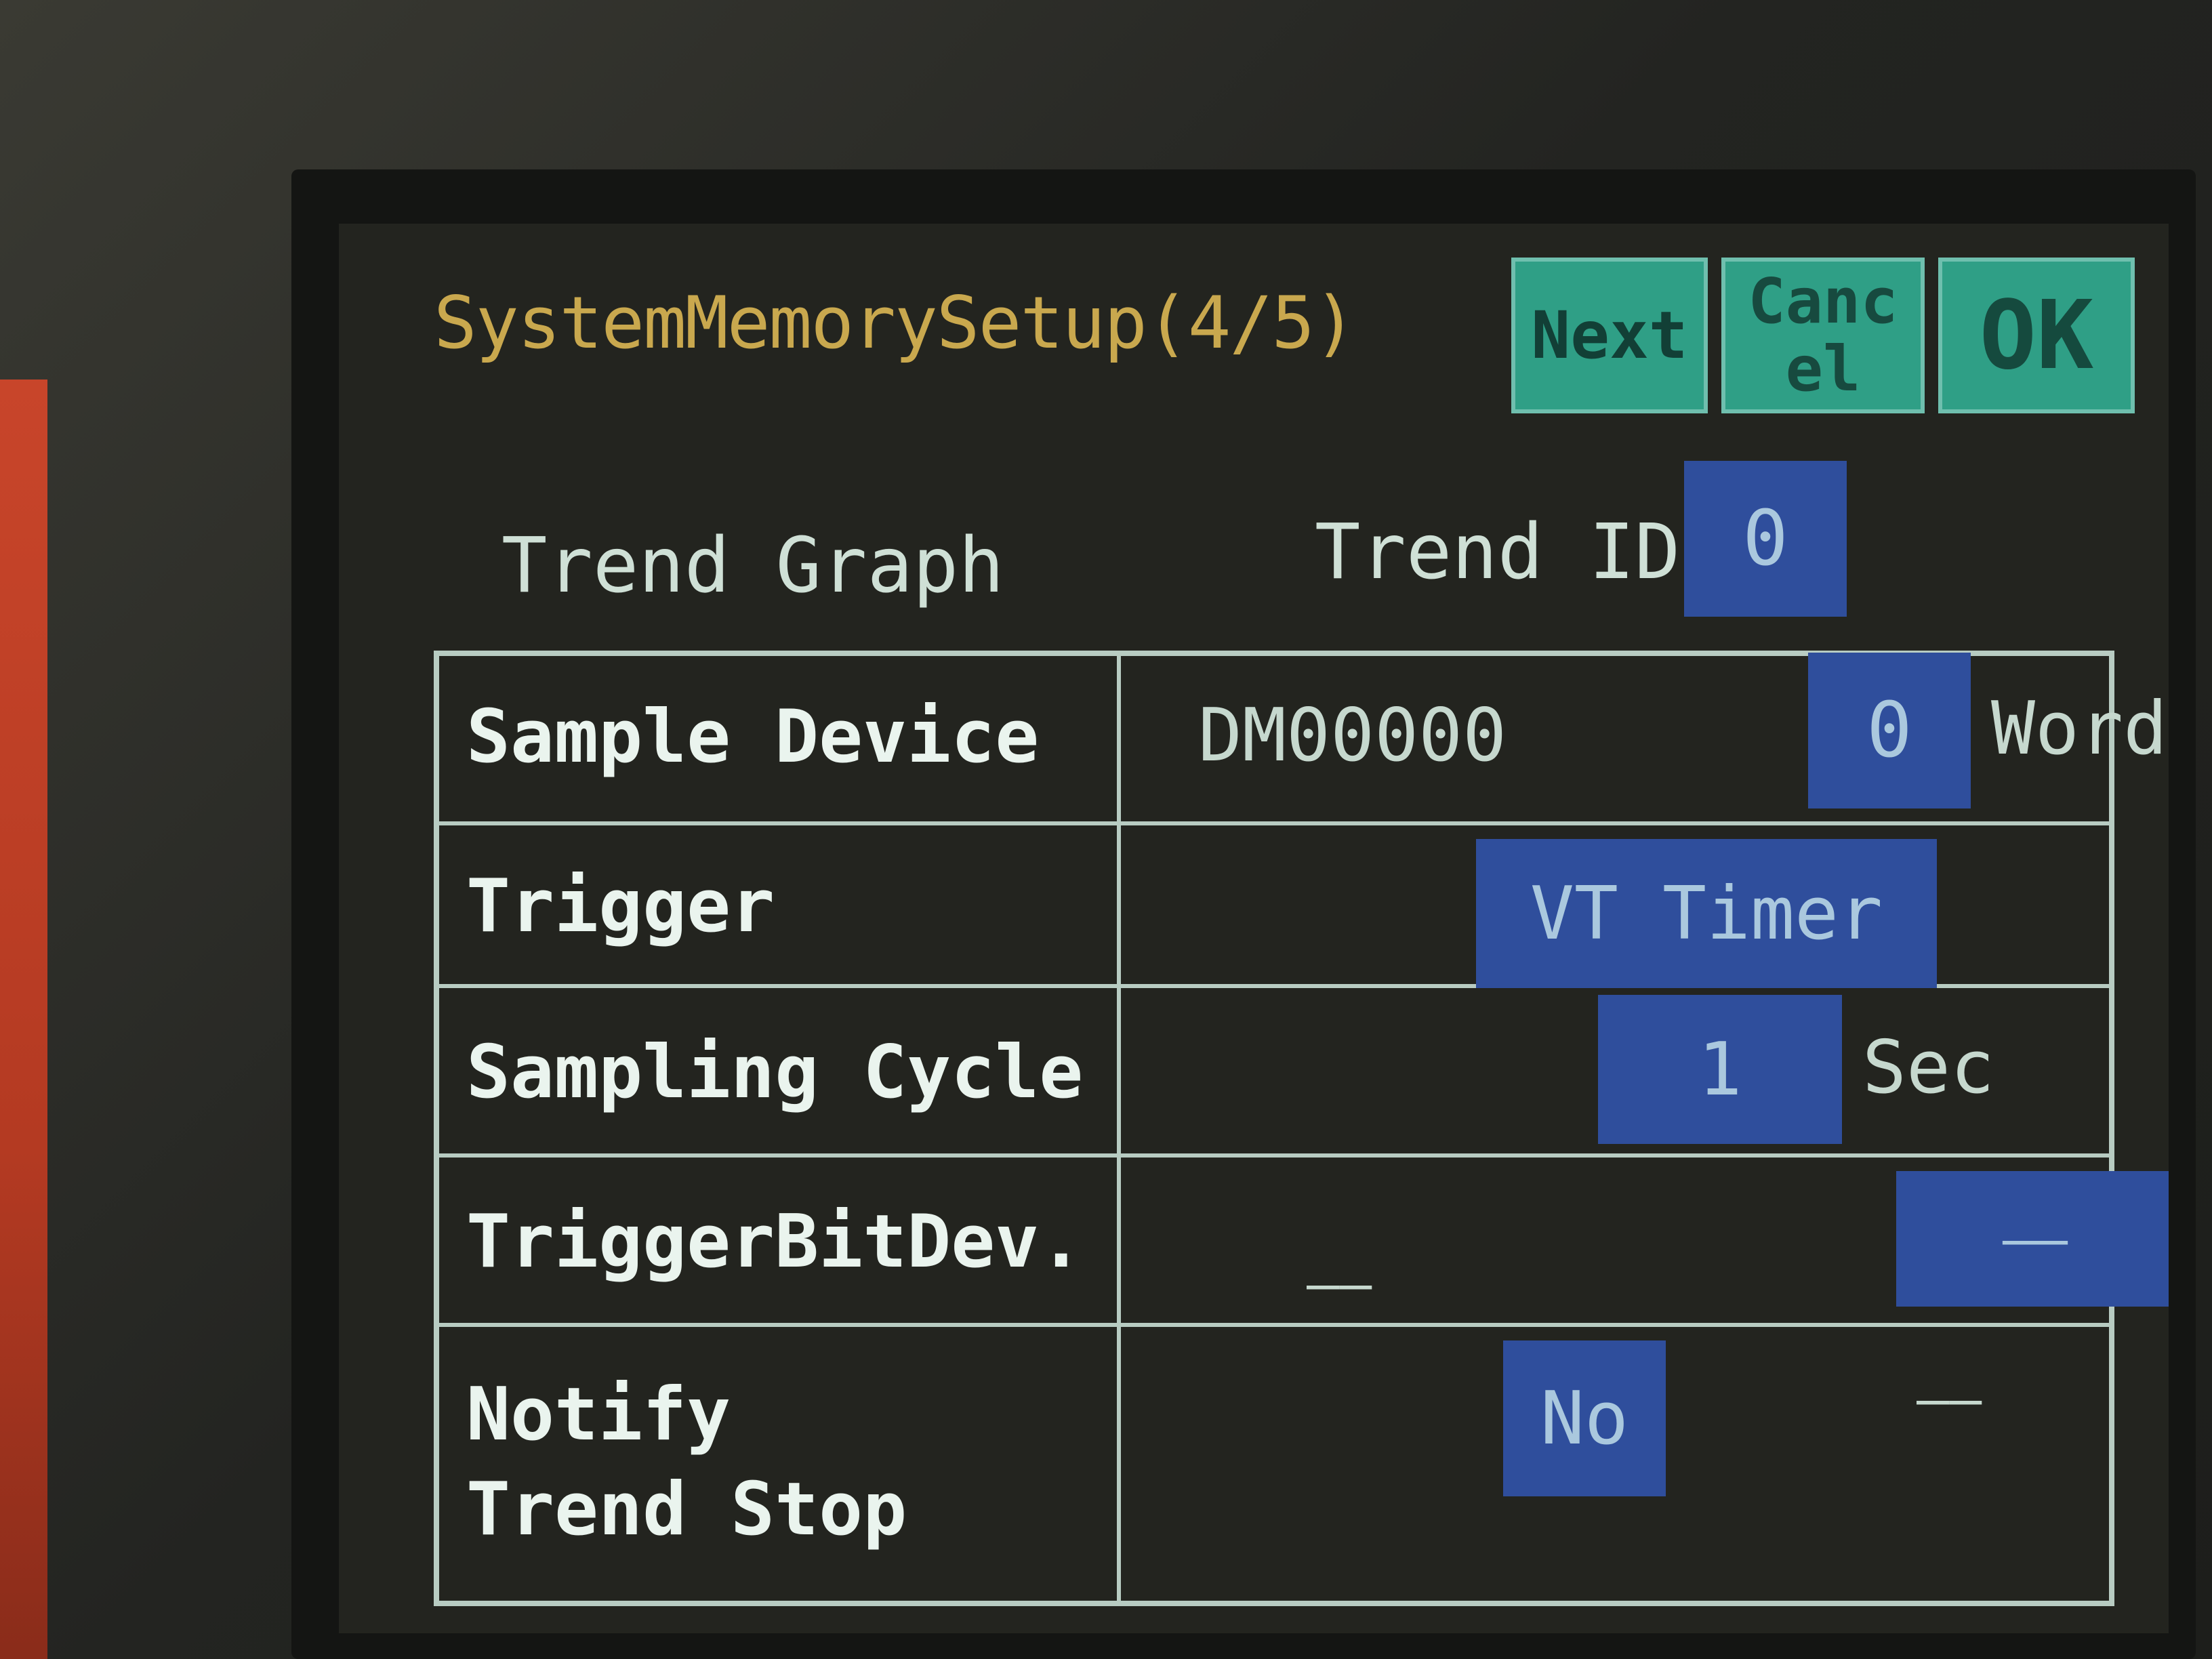 Image resolution: width=2212 pixels, height=1659 pixels. I want to click on trigger-label: Trigger, so click(621, 906).